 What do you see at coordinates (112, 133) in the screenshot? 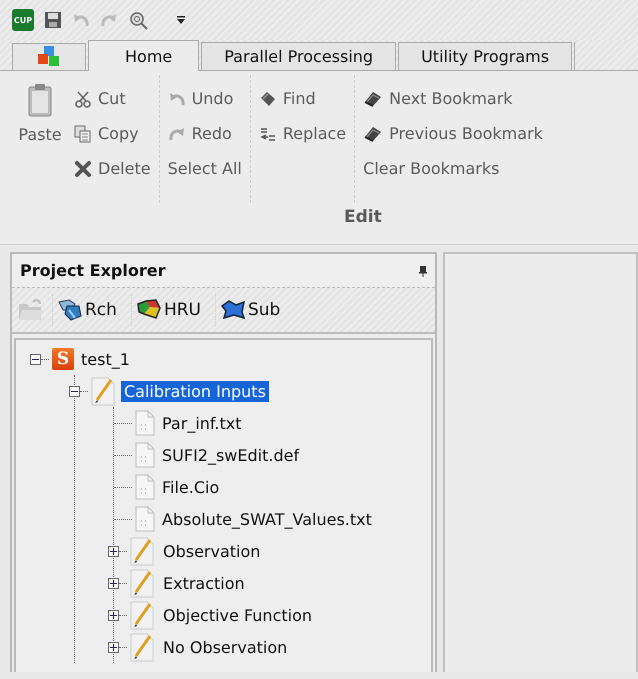
I see `ribbon-command: Copy` at bounding box center [112, 133].